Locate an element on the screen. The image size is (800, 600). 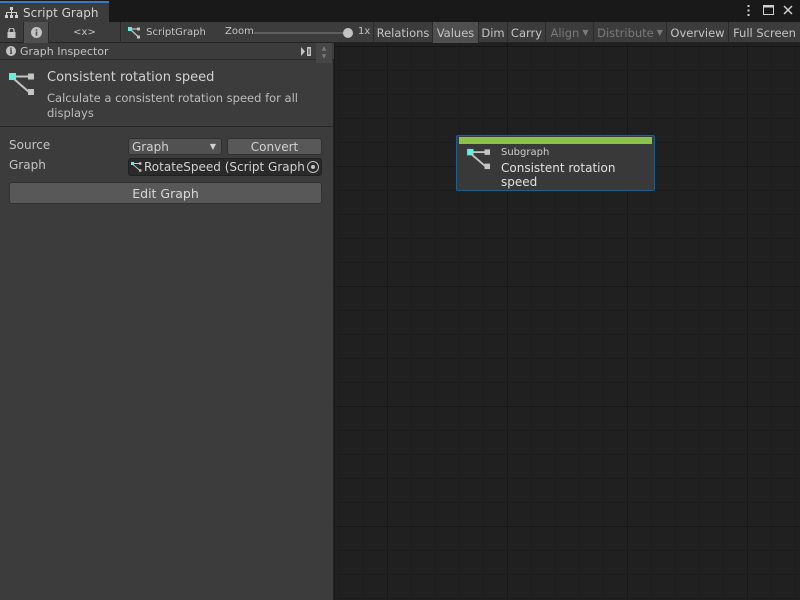
graph-label: Graph is located at coordinates (27, 165).